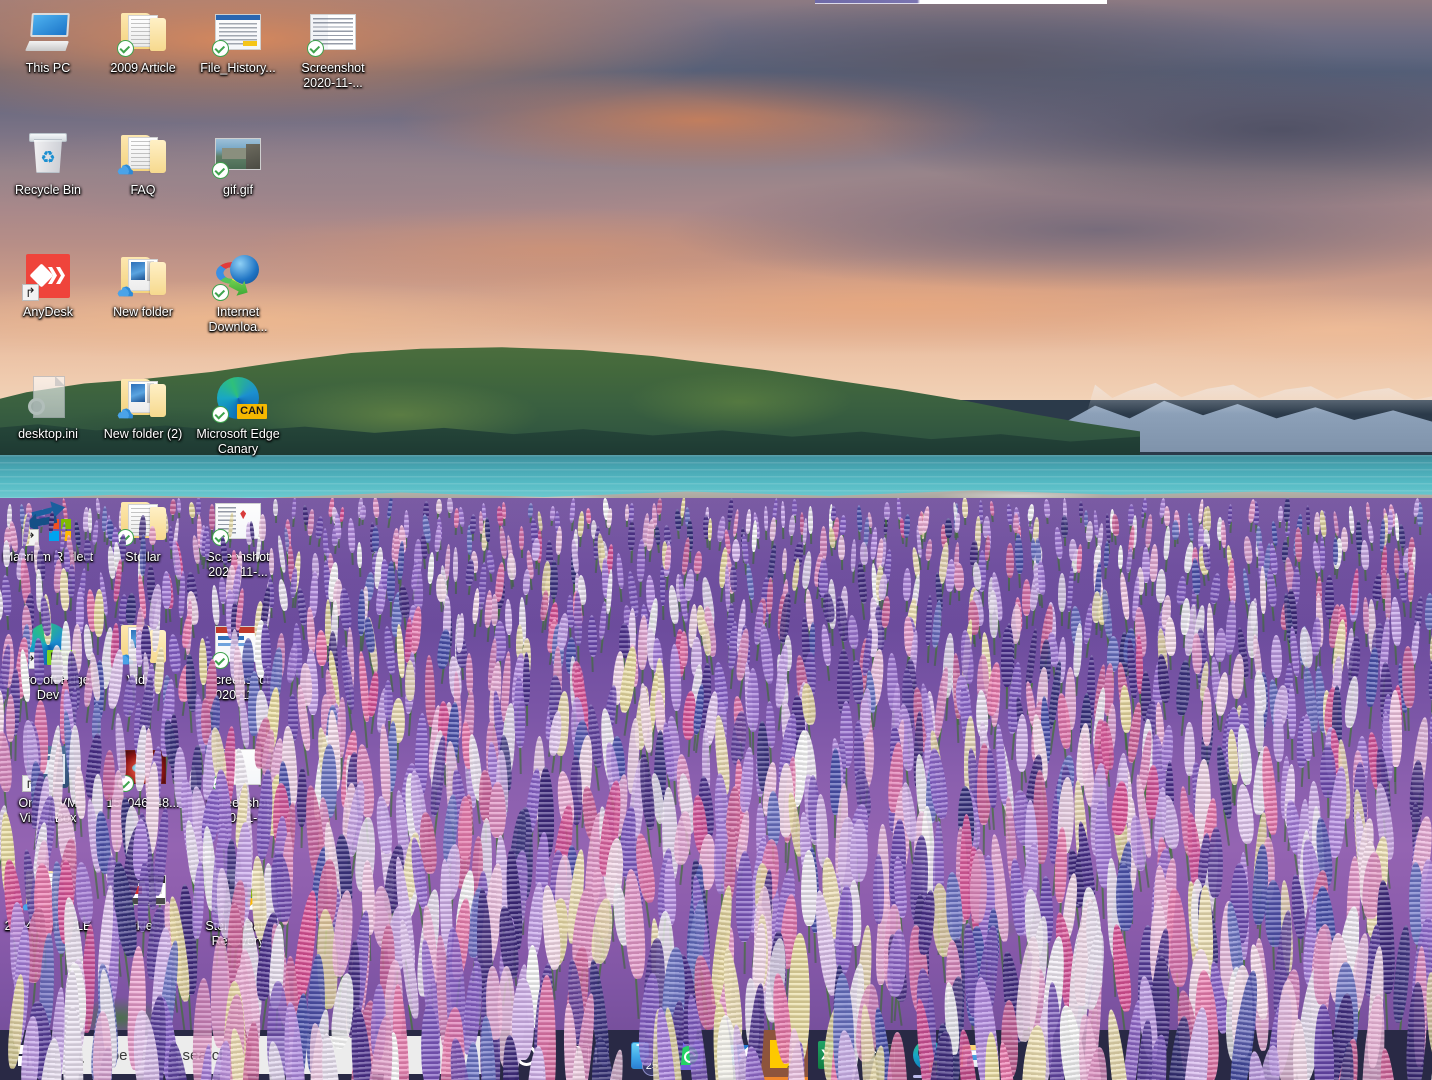  What do you see at coordinates (238, 190) in the screenshot?
I see `desktop-icon-label: gif.gif` at bounding box center [238, 190].